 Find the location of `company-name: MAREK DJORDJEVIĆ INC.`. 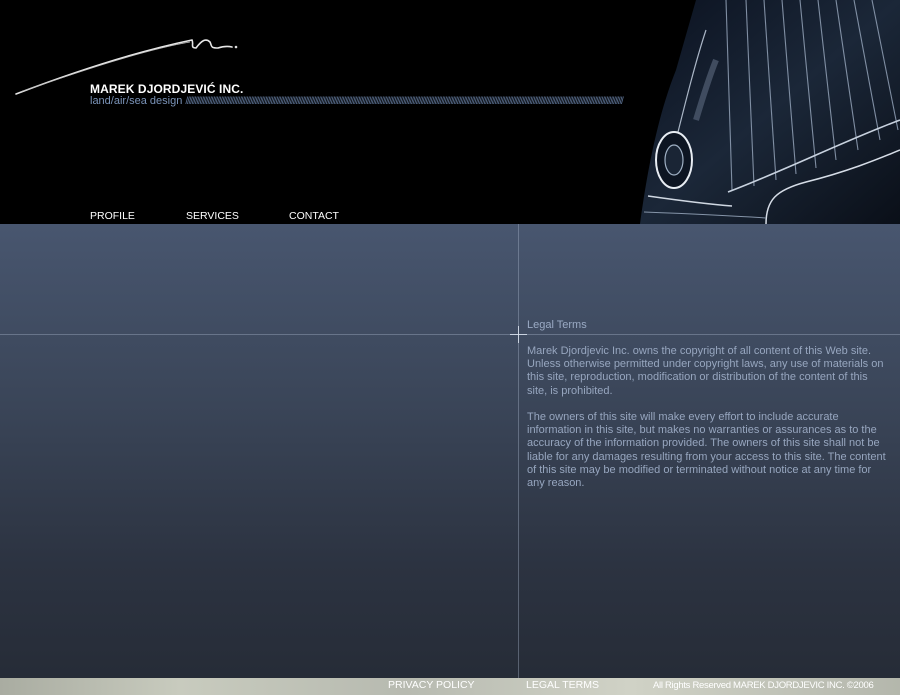

company-name: MAREK DJORDJEVIĆ INC. is located at coordinates (167, 89).